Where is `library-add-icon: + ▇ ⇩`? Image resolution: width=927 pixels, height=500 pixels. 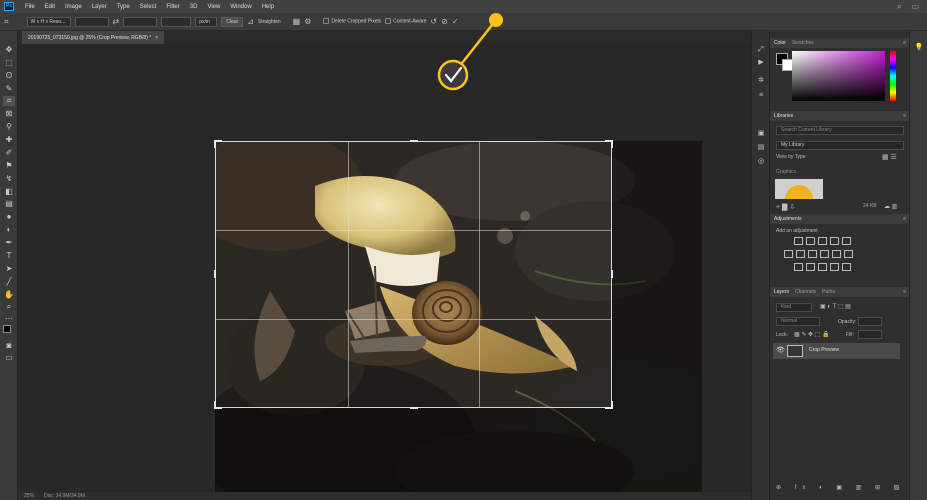
library-add-icon: + ▇ ⇩ is located at coordinates (785, 207).